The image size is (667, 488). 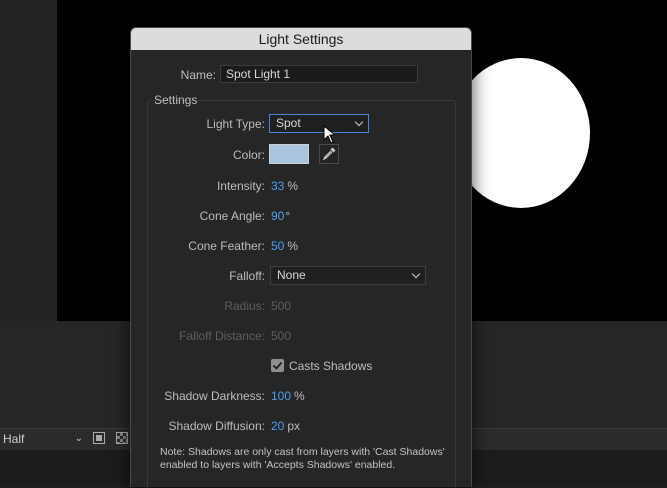 I want to click on cone-feather-value: 50, so click(x=277, y=246).